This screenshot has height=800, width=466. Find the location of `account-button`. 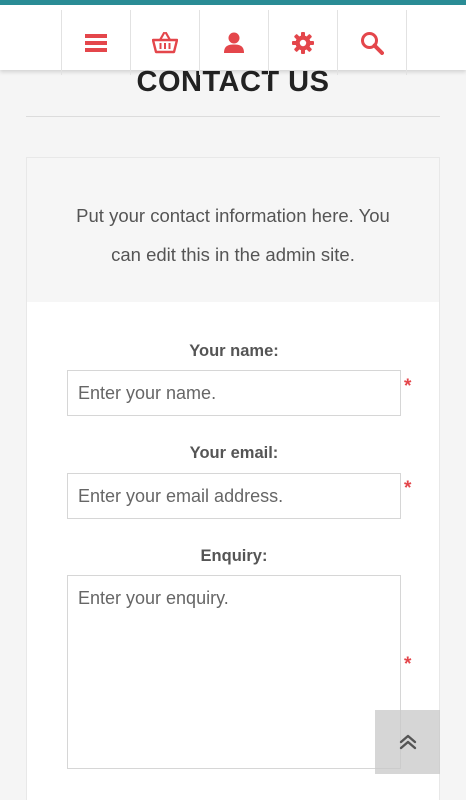

account-button is located at coordinates (234, 42).